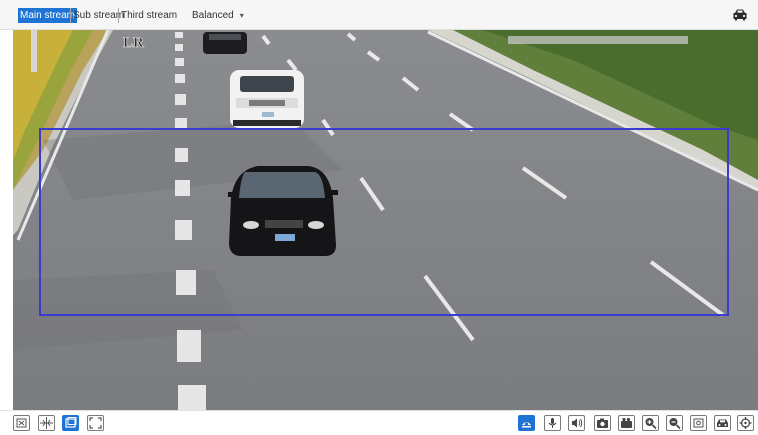  Describe the element at coordinates (740, 15) in the screenshot. I see `car-icon` at that location.